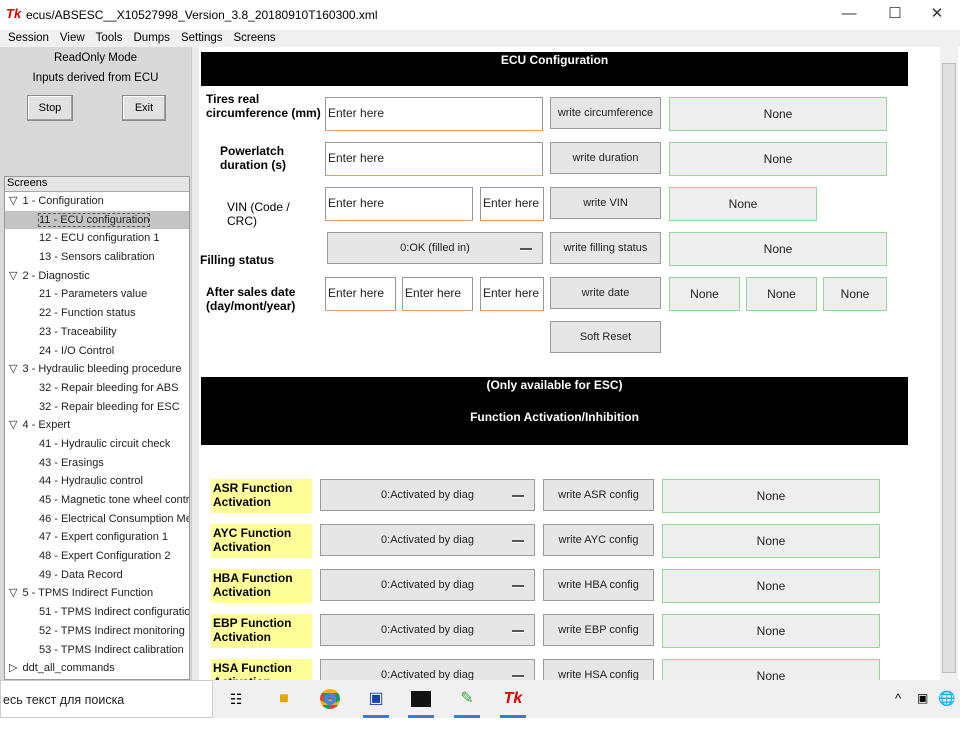  What do you see at coordinates (434, 159) in the screenshot?
I see `powerlatch-input: Enter here` at bounding box center [434, 159].